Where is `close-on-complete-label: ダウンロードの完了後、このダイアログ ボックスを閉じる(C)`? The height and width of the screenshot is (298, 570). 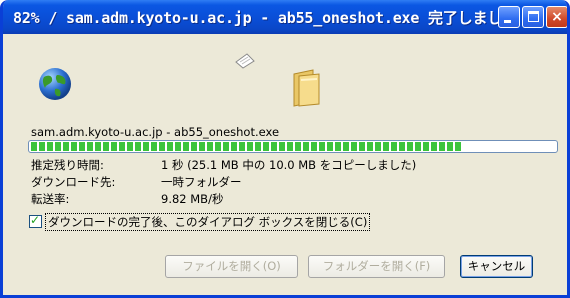
close-on-complete-label: ダウンロードの完了後、このダイアログ ボックスを閉じる(C) is located at coordinates (207, 222).